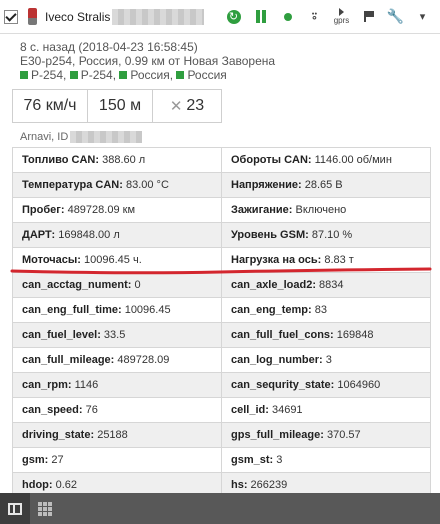 The height and width of the screenshot is (524, 440). I want to click on param-name: Моточасы:, so click(51, 260).